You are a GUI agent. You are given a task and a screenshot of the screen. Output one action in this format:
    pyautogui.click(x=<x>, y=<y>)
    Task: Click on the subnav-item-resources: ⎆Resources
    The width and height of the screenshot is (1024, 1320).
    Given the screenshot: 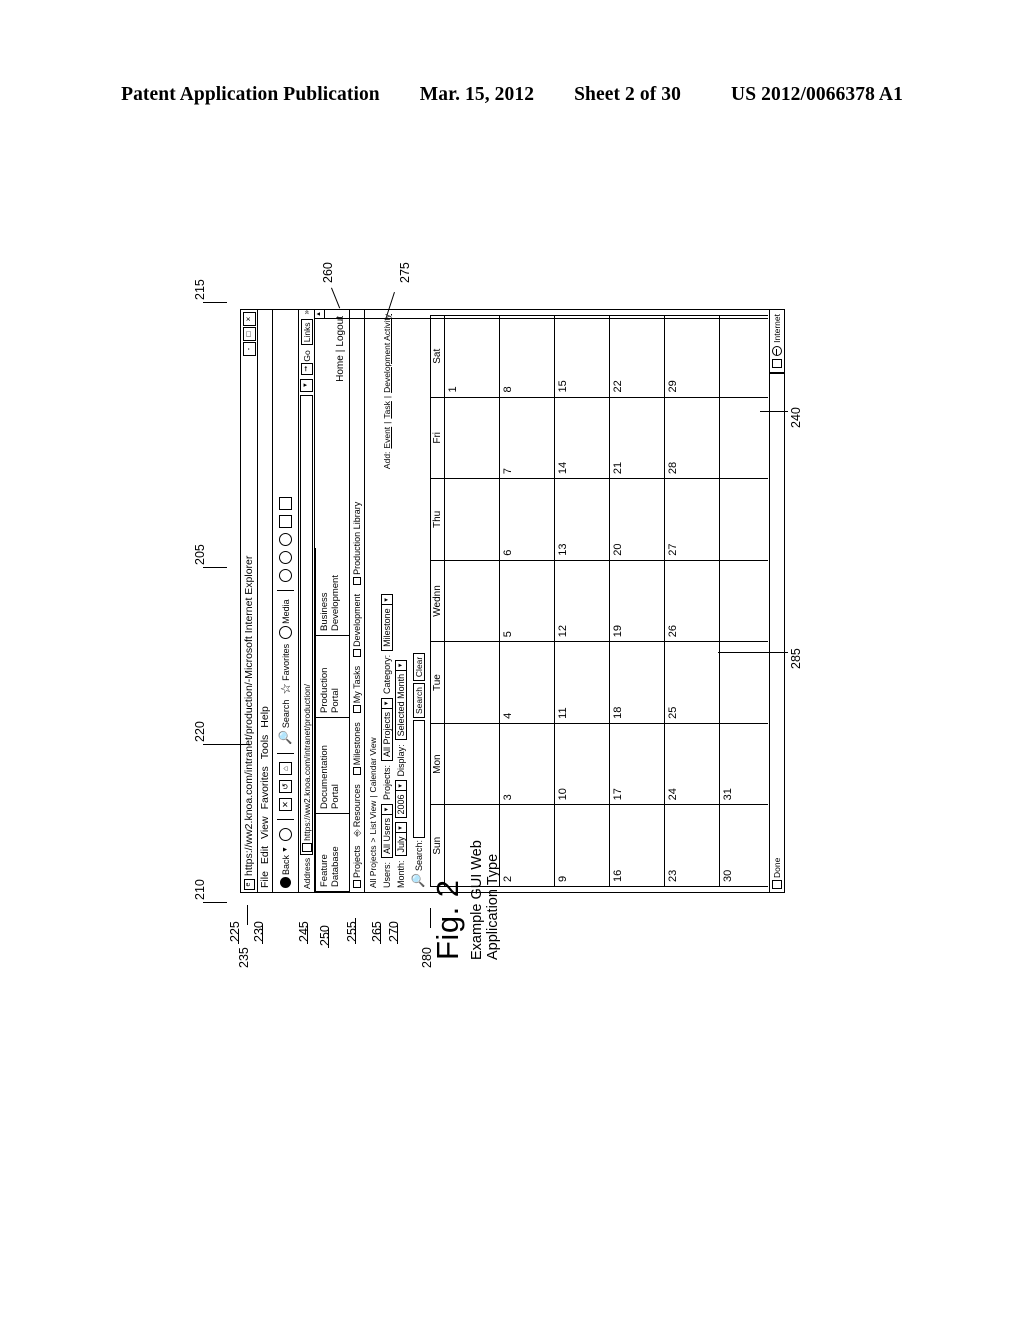 What is the action you would take?
    pyautogui.click(x=357, y=810)
    